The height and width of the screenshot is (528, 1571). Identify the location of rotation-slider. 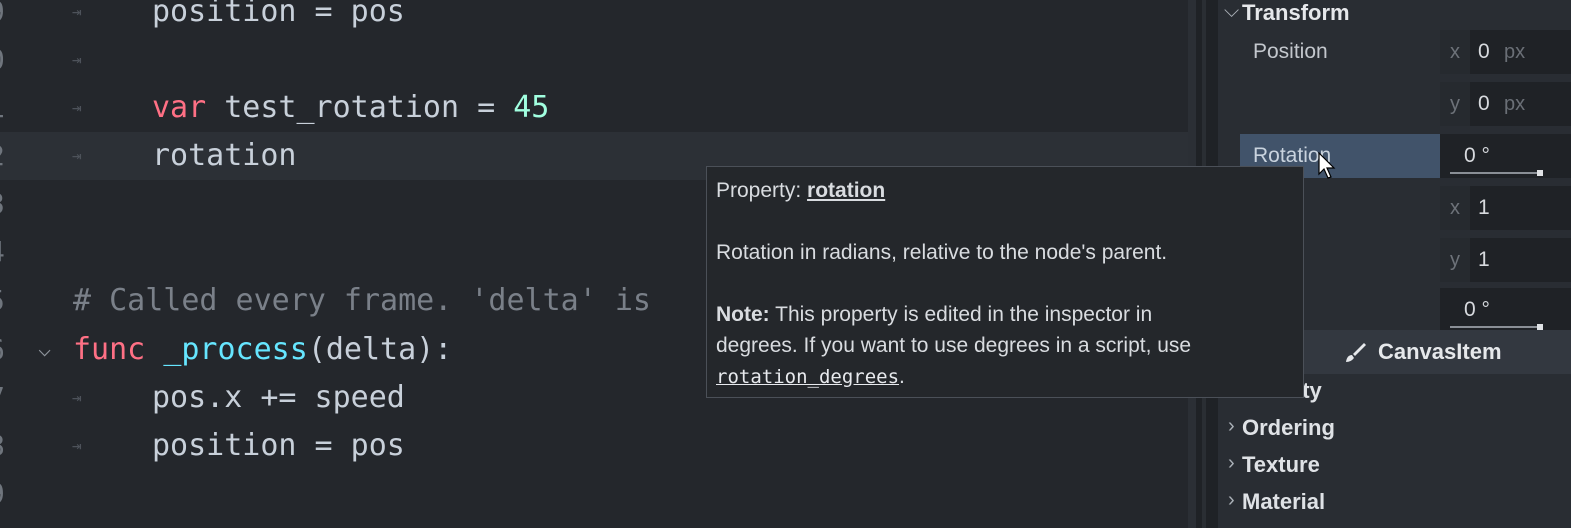
(1496, 173).